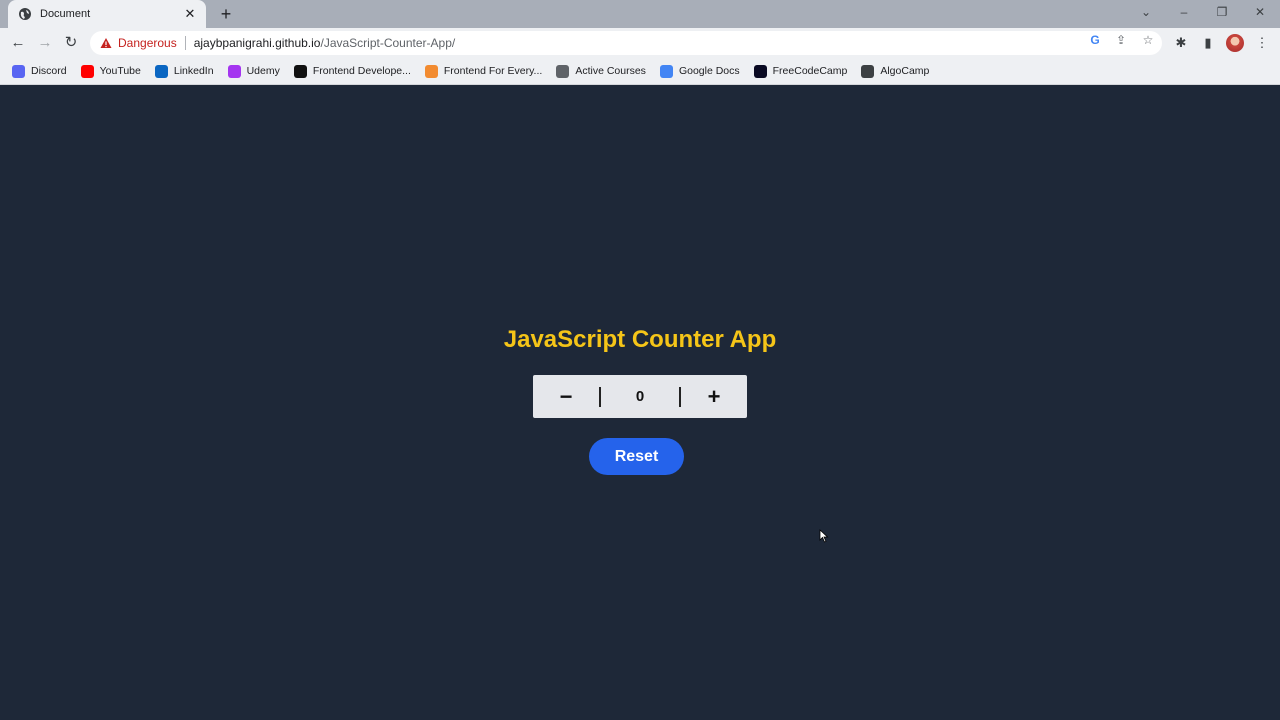  What do you see at coordinates (566, 396) in the screenshot?
I see `decrement-button: −` at bounding box center [566, 396].